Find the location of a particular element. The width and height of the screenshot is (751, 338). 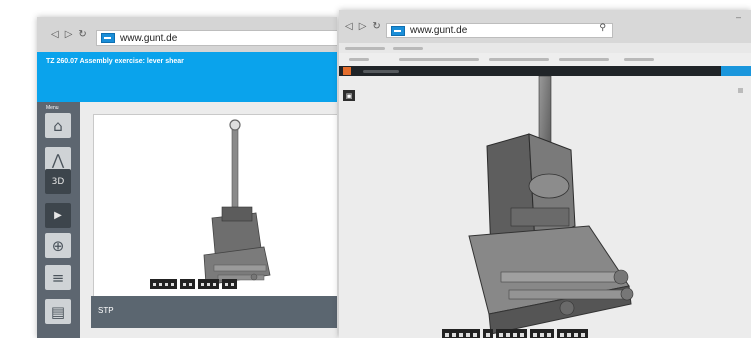

key-icon: ⊕ is located at coordinates (58, 245).